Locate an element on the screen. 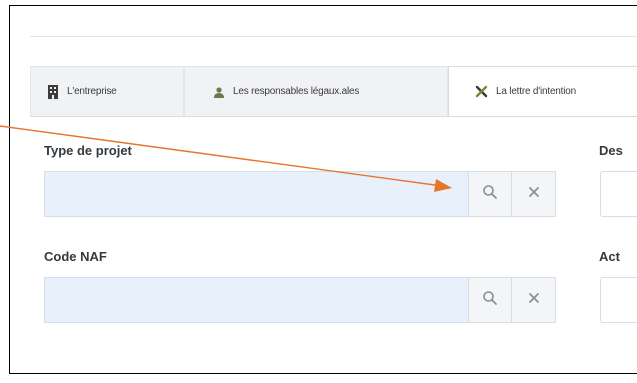  tab-label: L'entreprise is located at coordinates (92, 91).